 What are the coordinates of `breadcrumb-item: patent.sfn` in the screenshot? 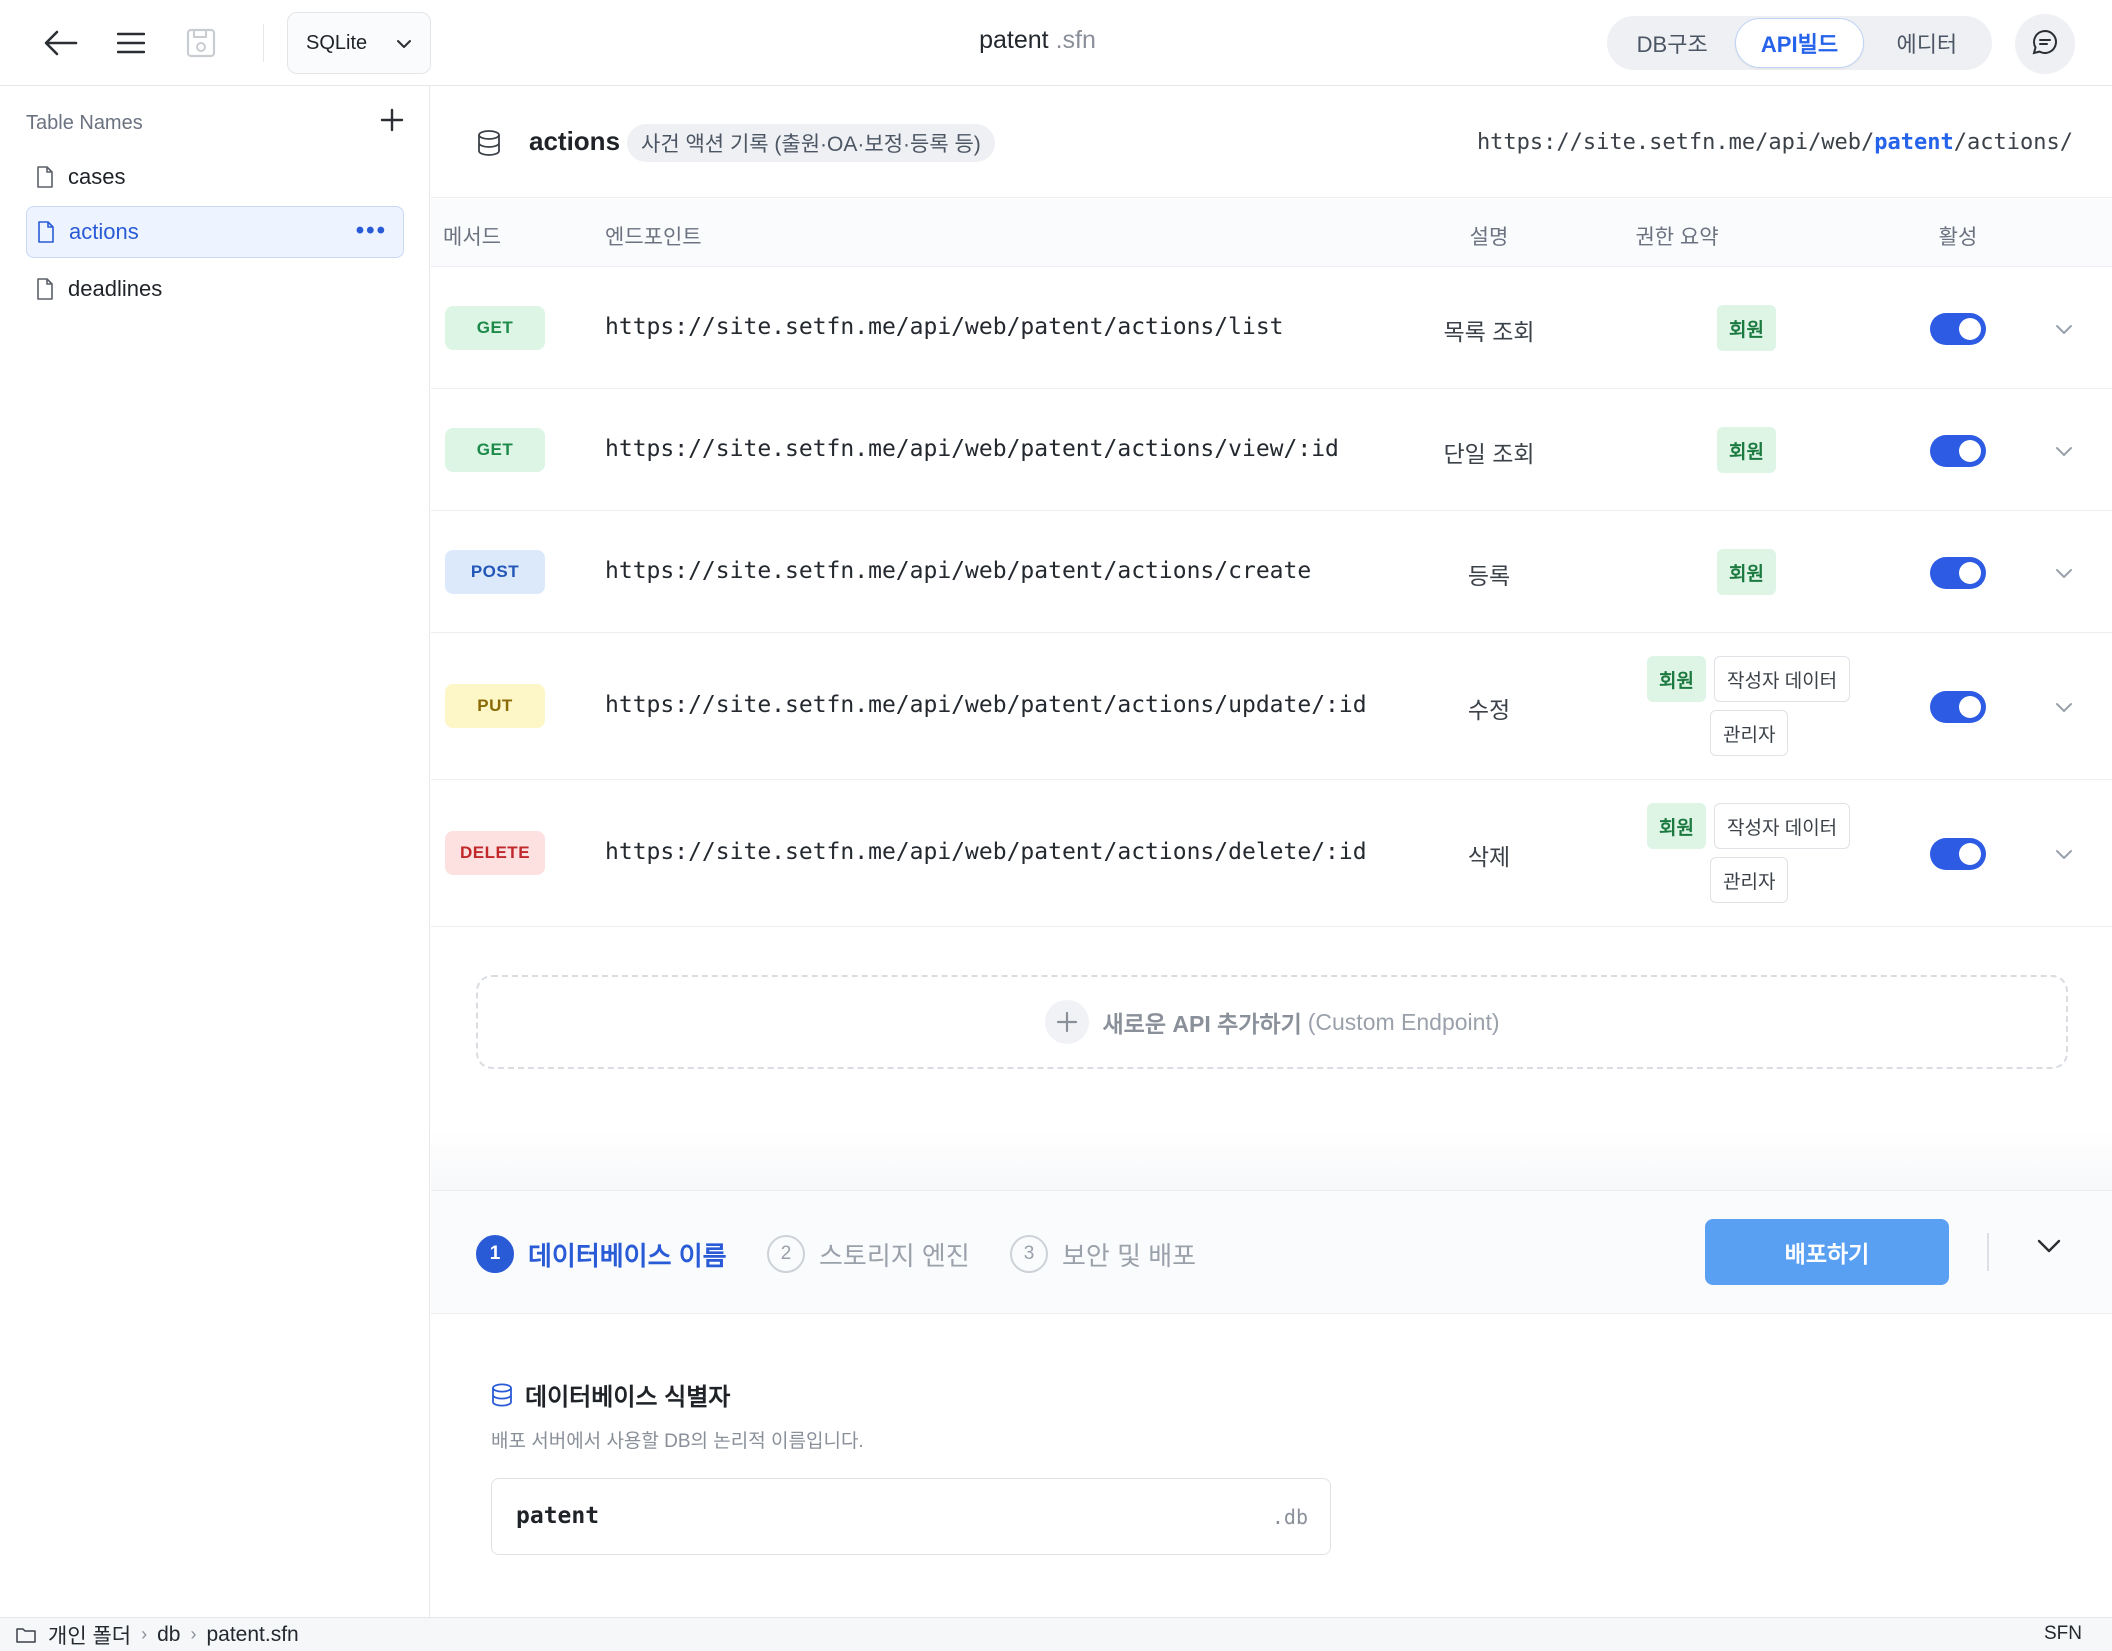 It's located at (252, 1635).